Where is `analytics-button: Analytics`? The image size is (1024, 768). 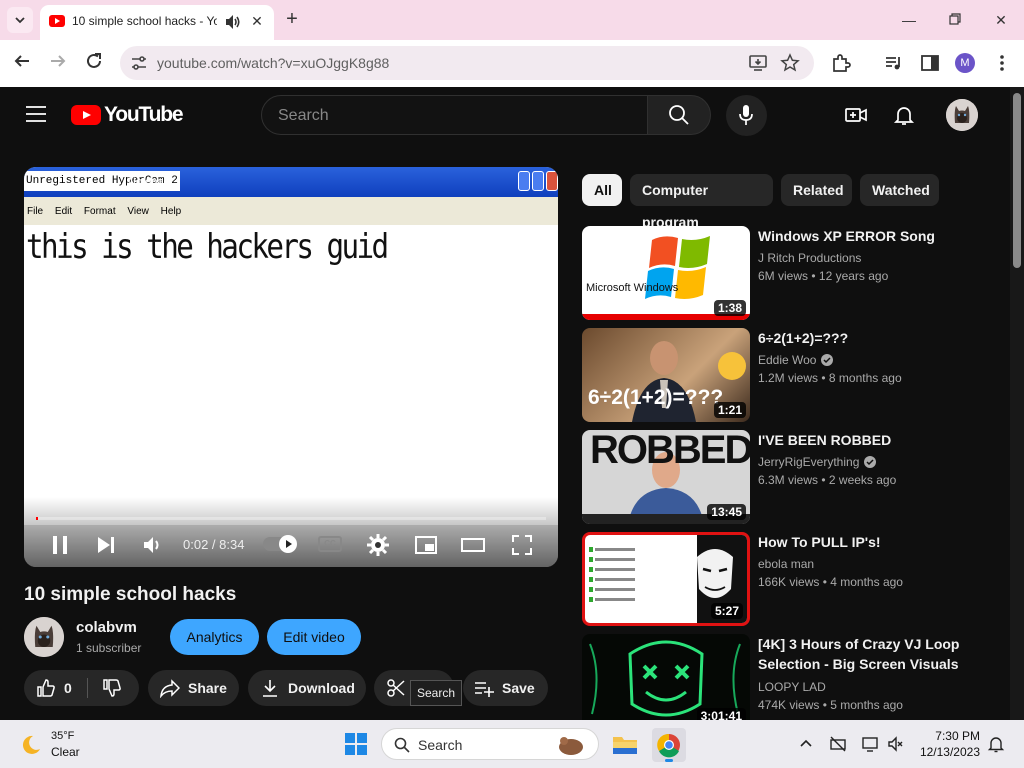
analytics-button: Analytics is located at coordinates (214, 637).